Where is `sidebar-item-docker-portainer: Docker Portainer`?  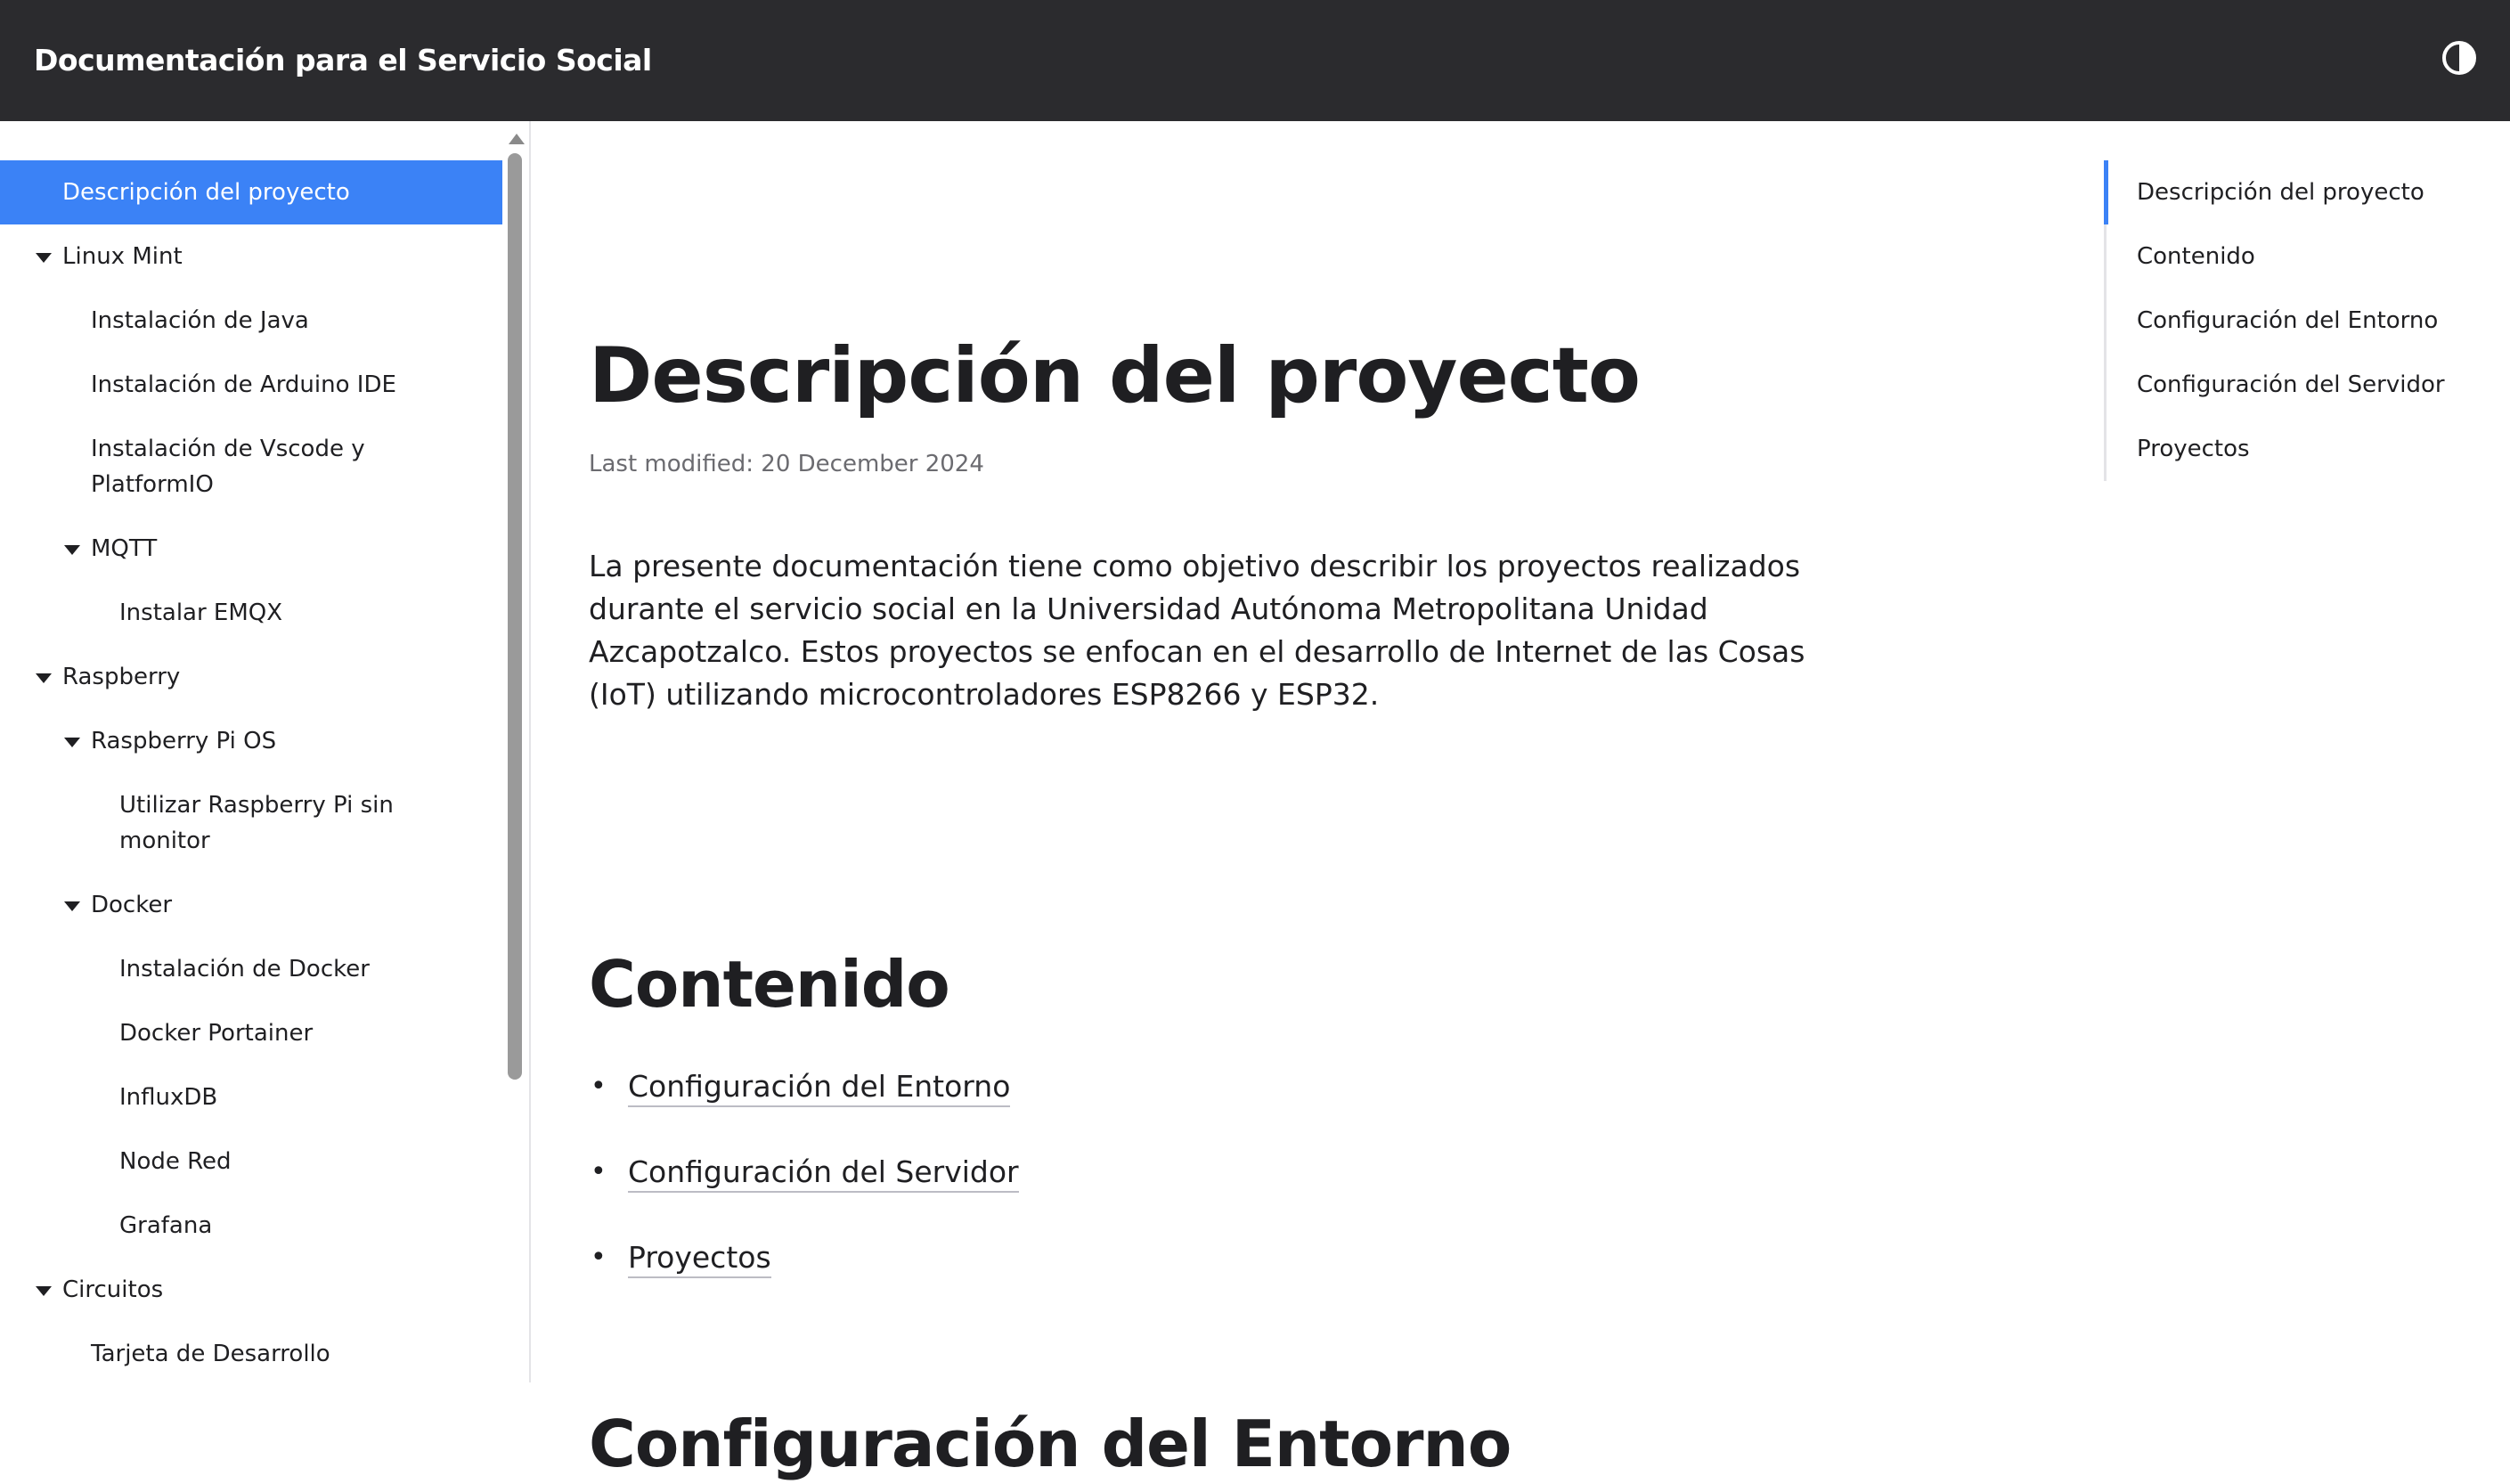 sidebar-item-docker-portainer: Docker Portainer is located at coordinates (251, 1033).